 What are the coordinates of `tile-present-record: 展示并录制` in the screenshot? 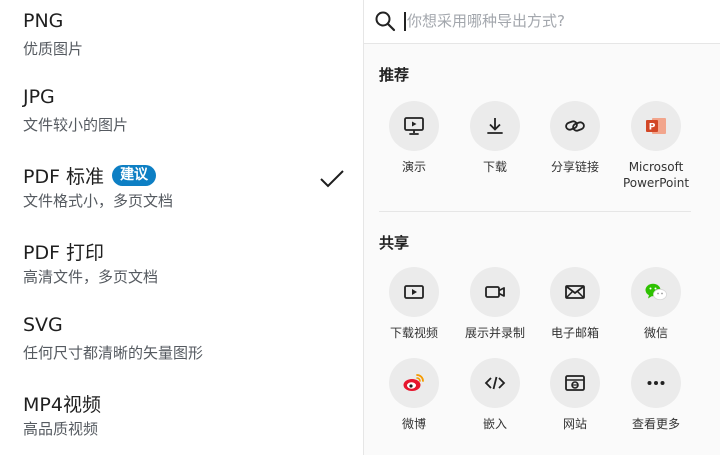 It's located at (495, 304).